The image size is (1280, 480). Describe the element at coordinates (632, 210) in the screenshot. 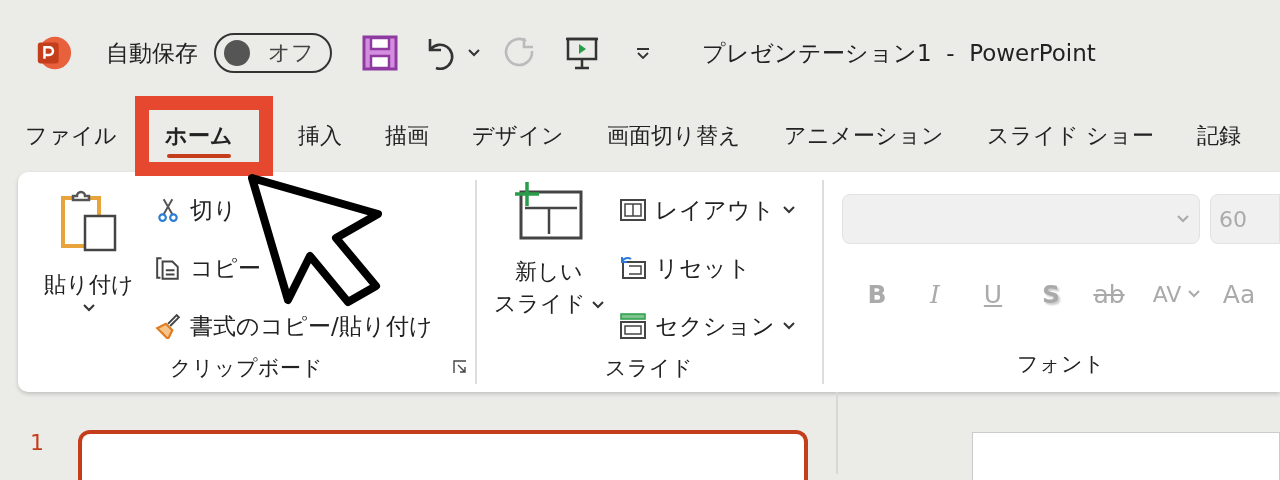

I see `layout-icon` at that location.